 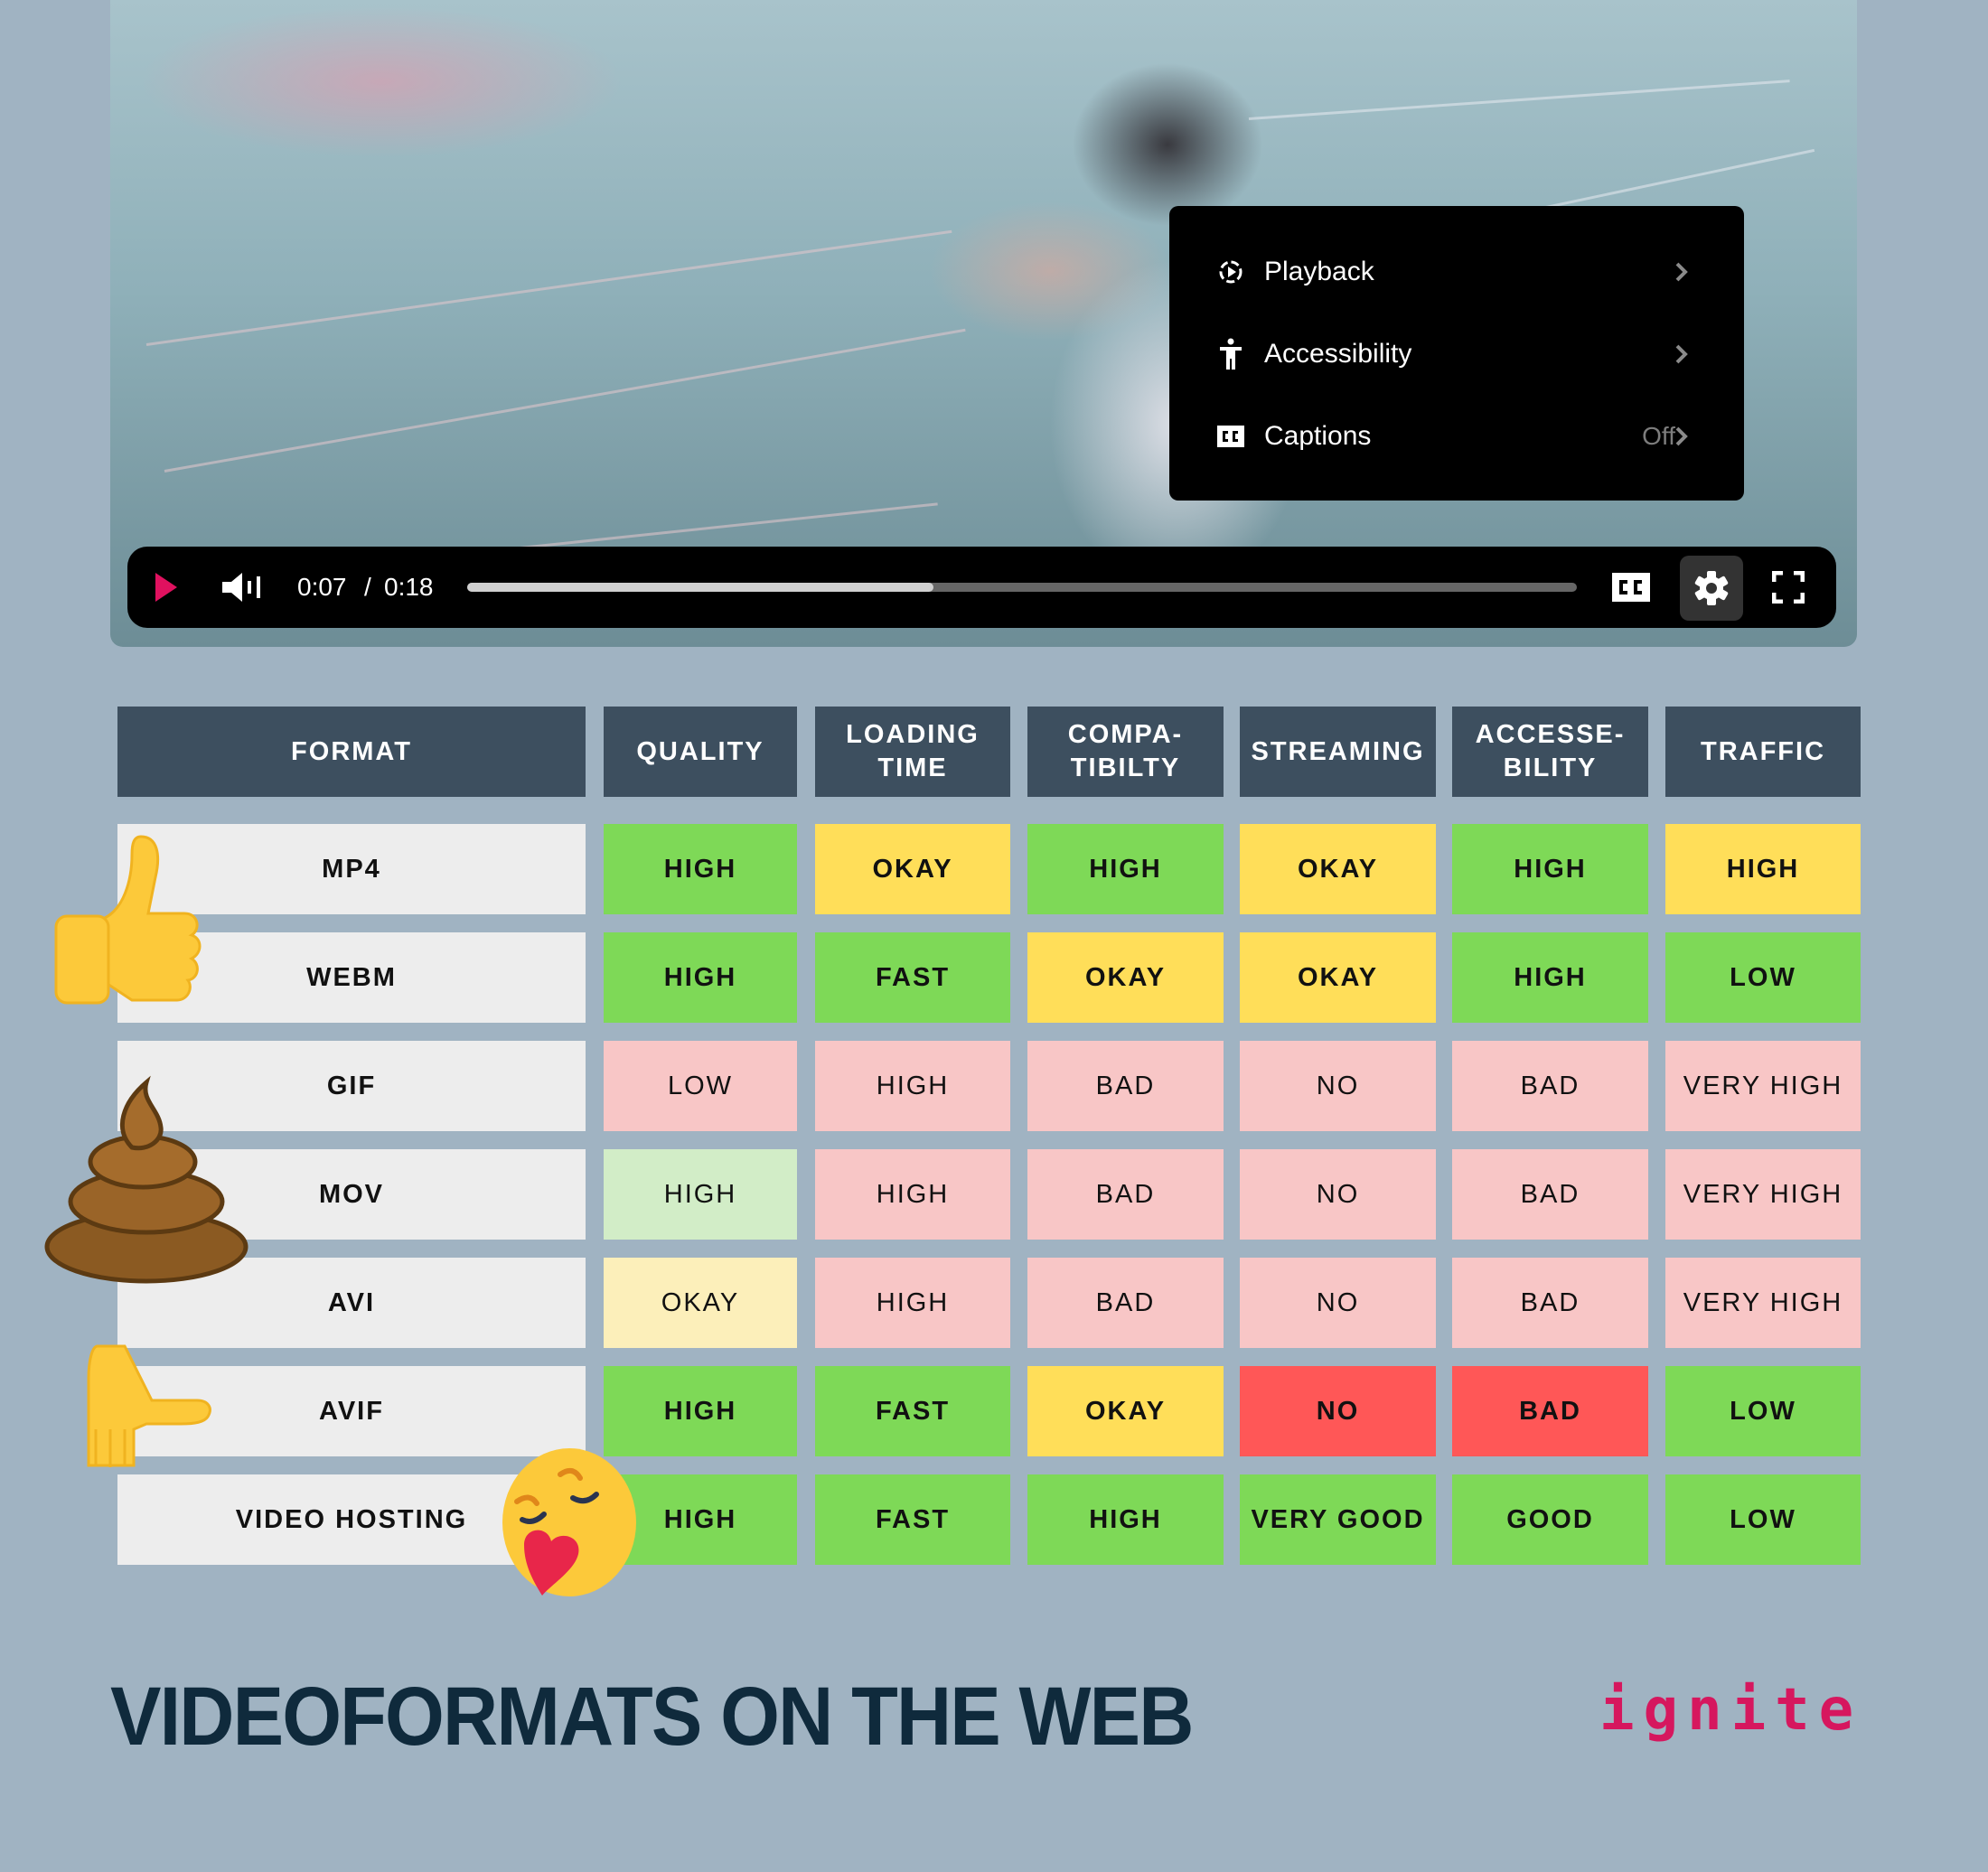 I want to click on menu-item-label: Accessibility, so click(x=1338, y=354).